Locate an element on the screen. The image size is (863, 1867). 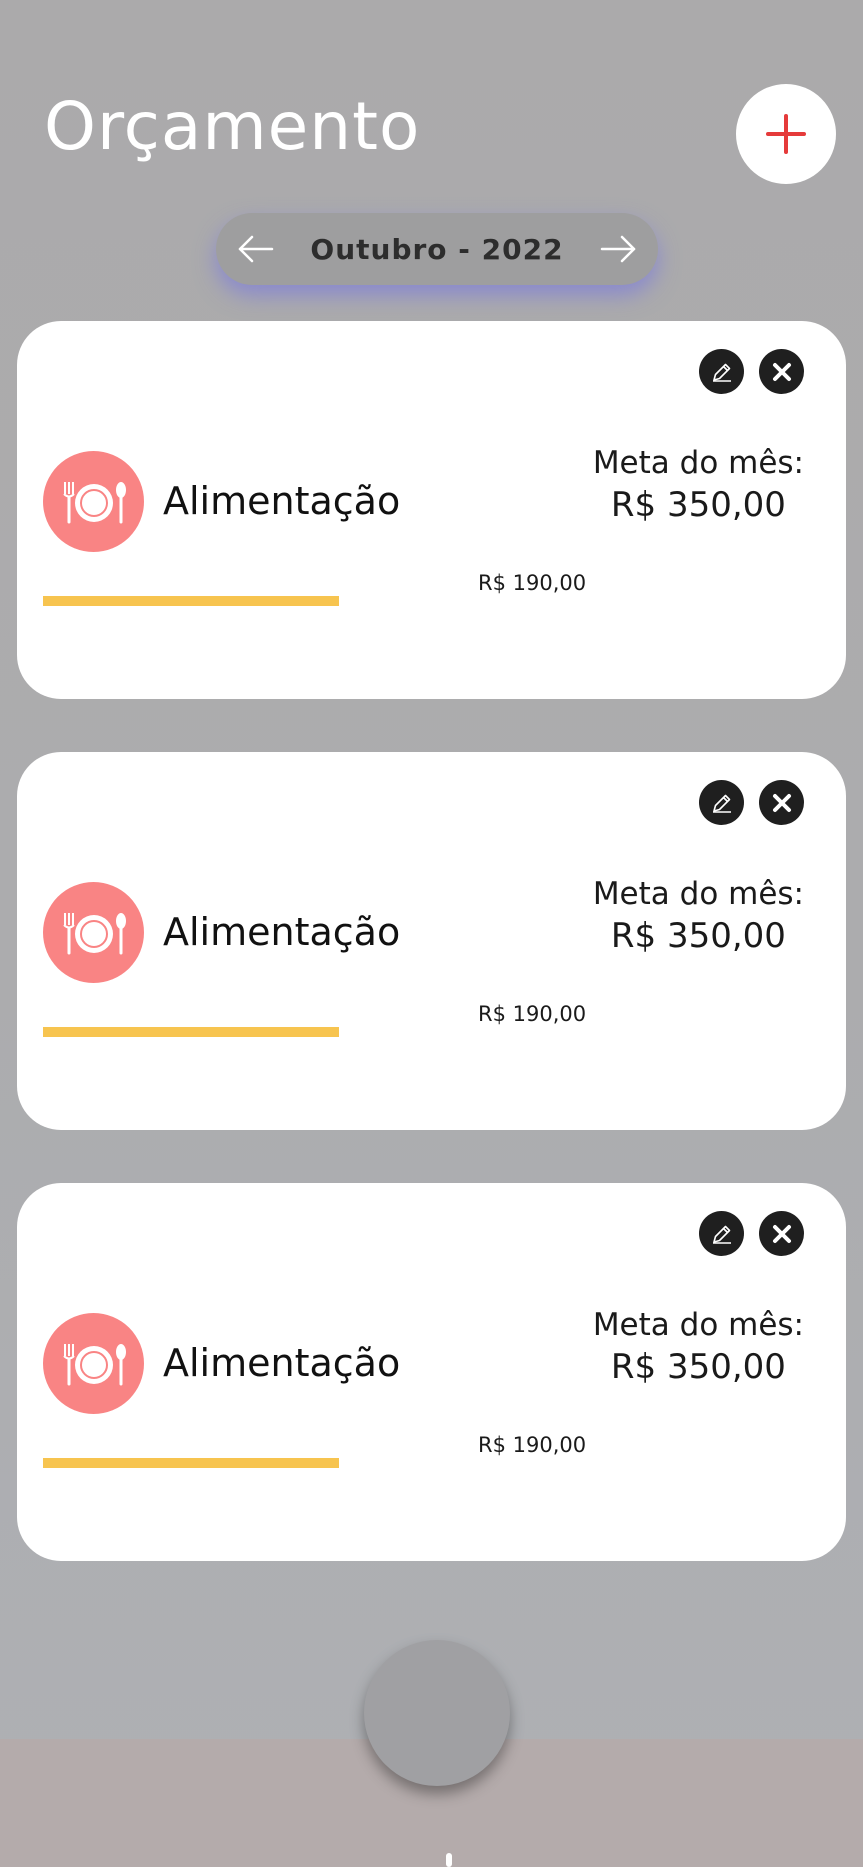
arrow-left-icon is located at coordinates (256, 249).